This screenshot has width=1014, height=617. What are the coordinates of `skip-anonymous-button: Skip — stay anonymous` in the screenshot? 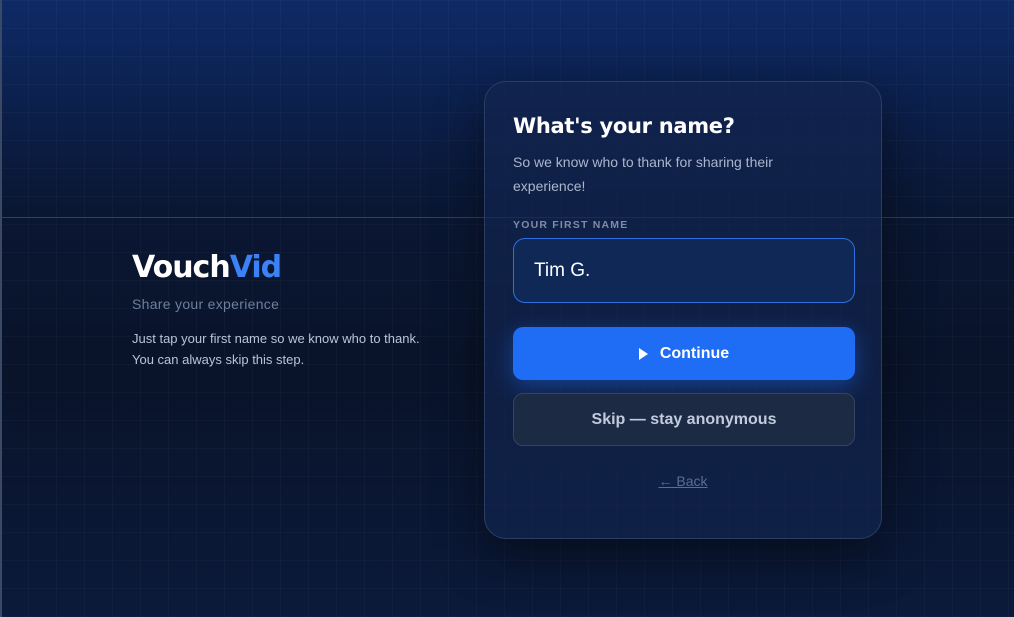 It's located at (684, 419).